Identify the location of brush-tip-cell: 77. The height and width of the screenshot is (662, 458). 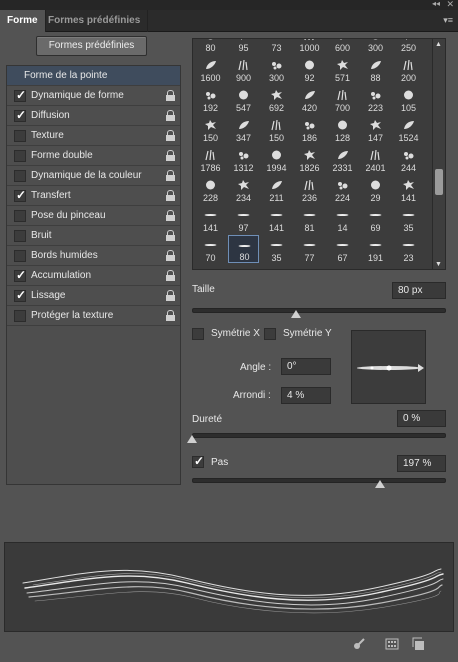
(309, 249).